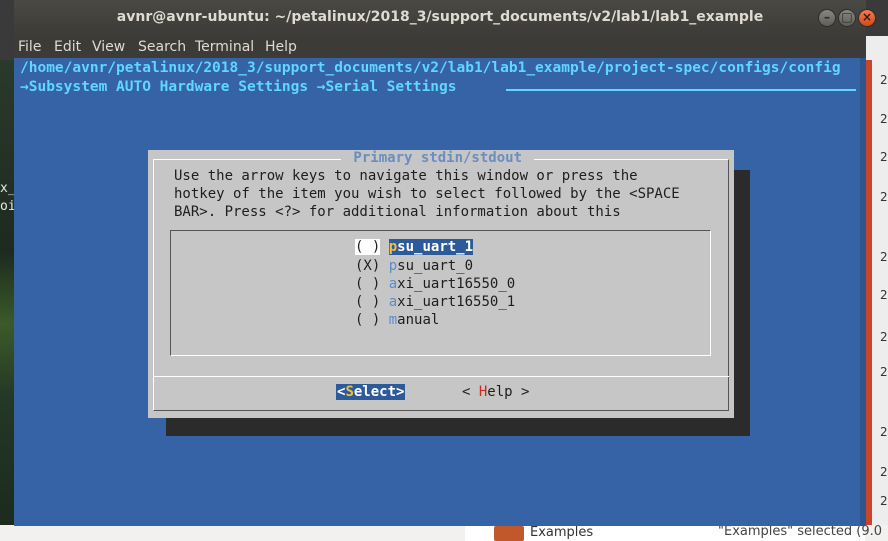  What do you see at coordinates (509, 533) in the screenshot?
I see `folder-icon` at bounding box center [509, 533].